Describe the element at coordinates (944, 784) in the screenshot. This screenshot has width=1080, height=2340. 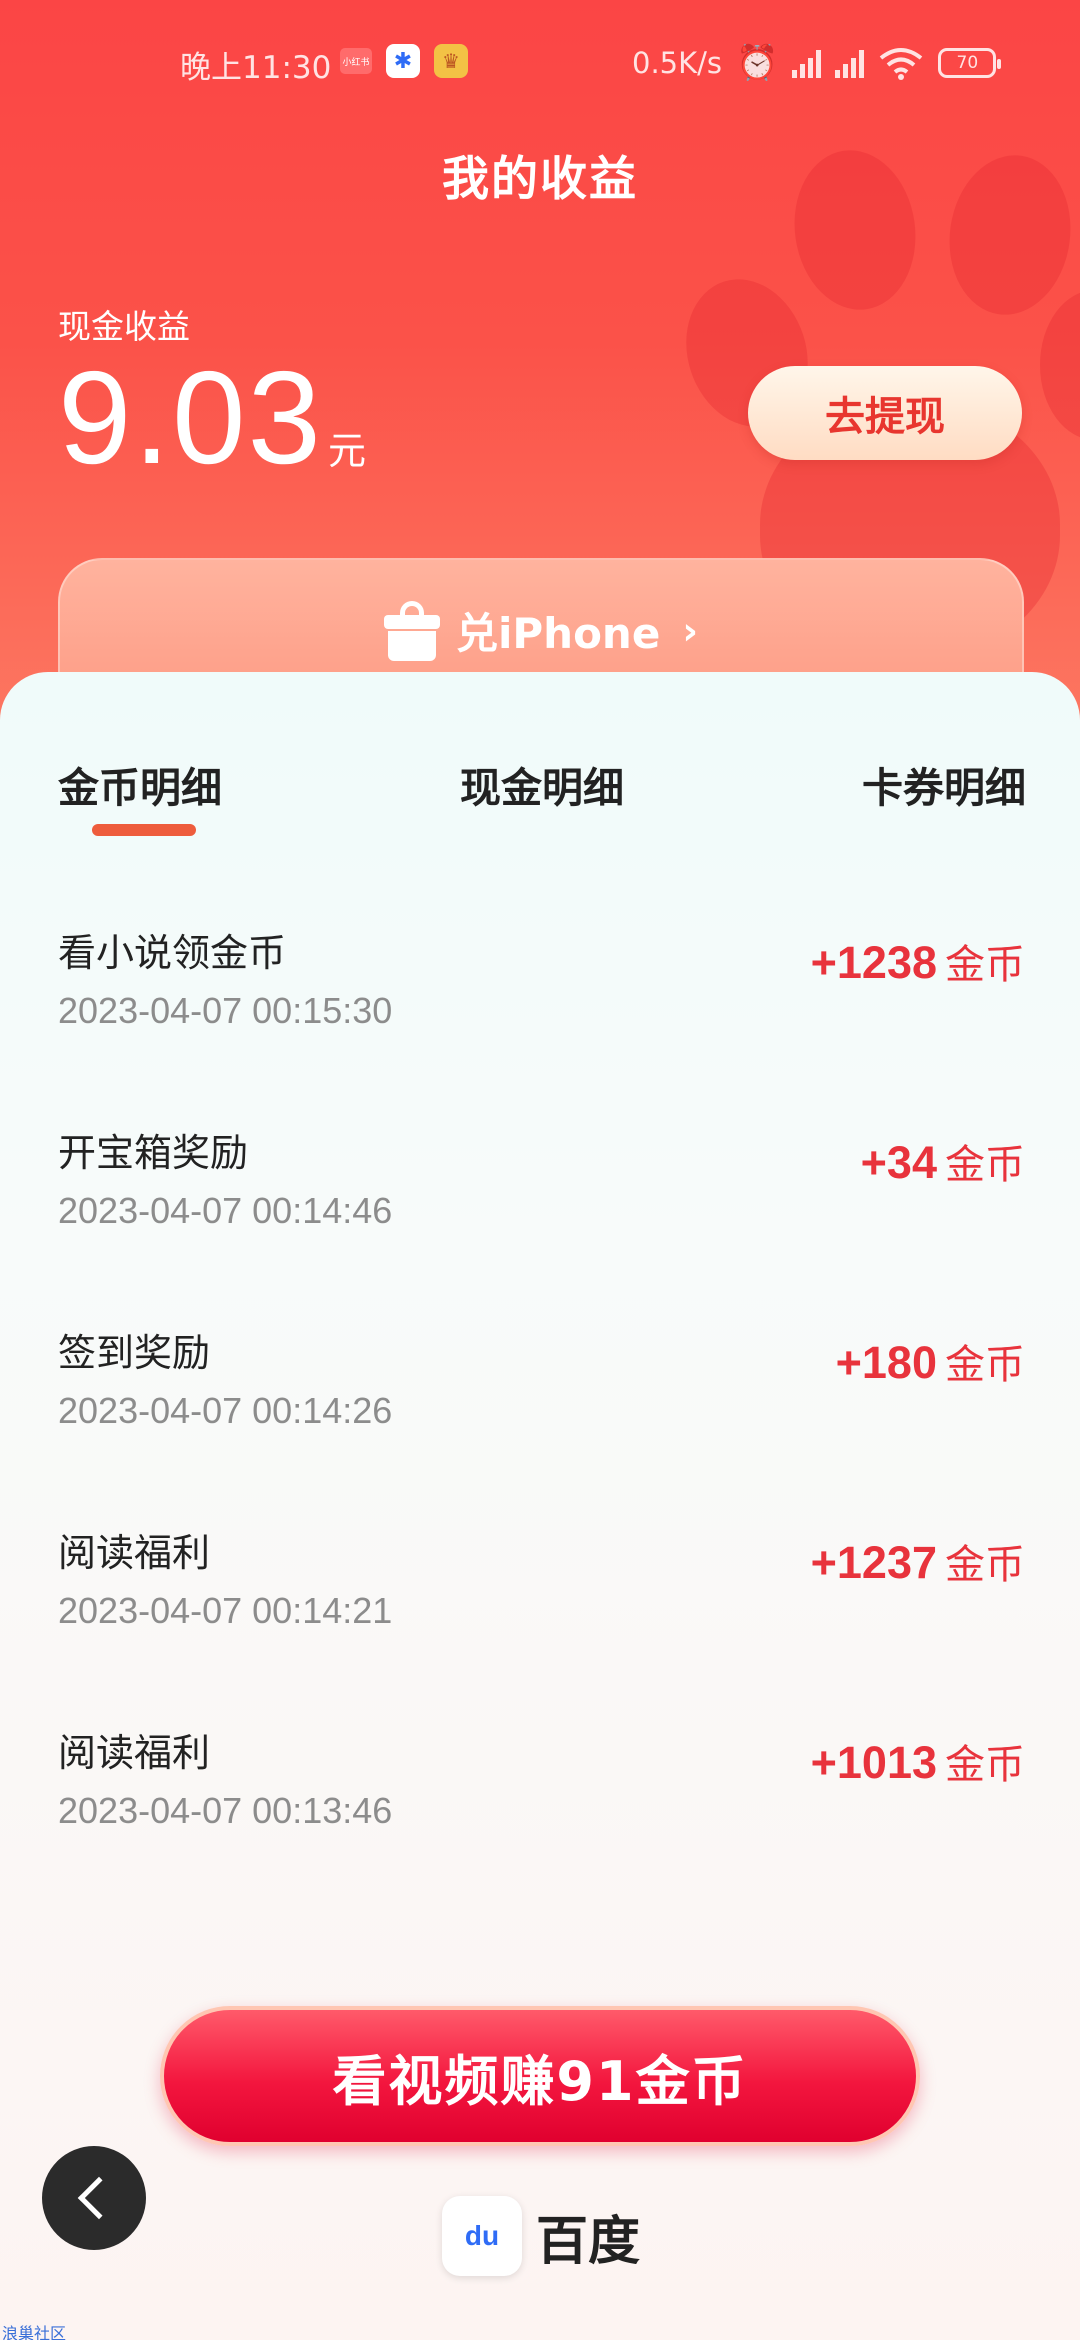
I see `tab-coupon-details: 卡券明细` at that location.